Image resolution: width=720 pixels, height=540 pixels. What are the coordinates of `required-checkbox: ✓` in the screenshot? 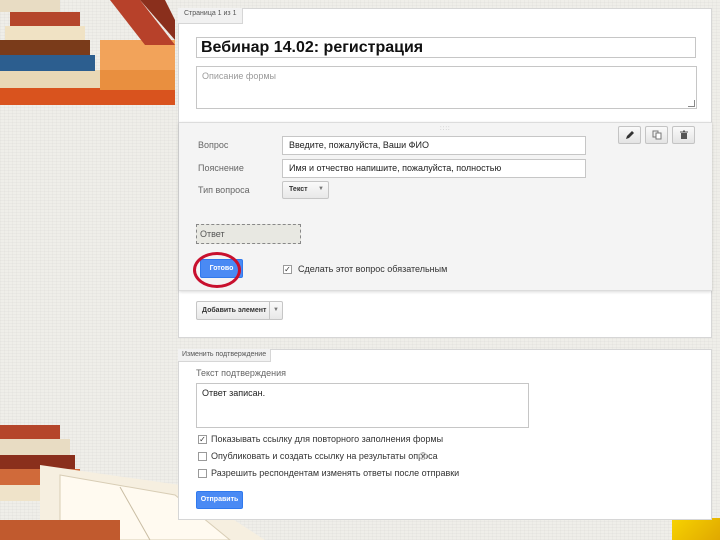 It's located at (287, 269).